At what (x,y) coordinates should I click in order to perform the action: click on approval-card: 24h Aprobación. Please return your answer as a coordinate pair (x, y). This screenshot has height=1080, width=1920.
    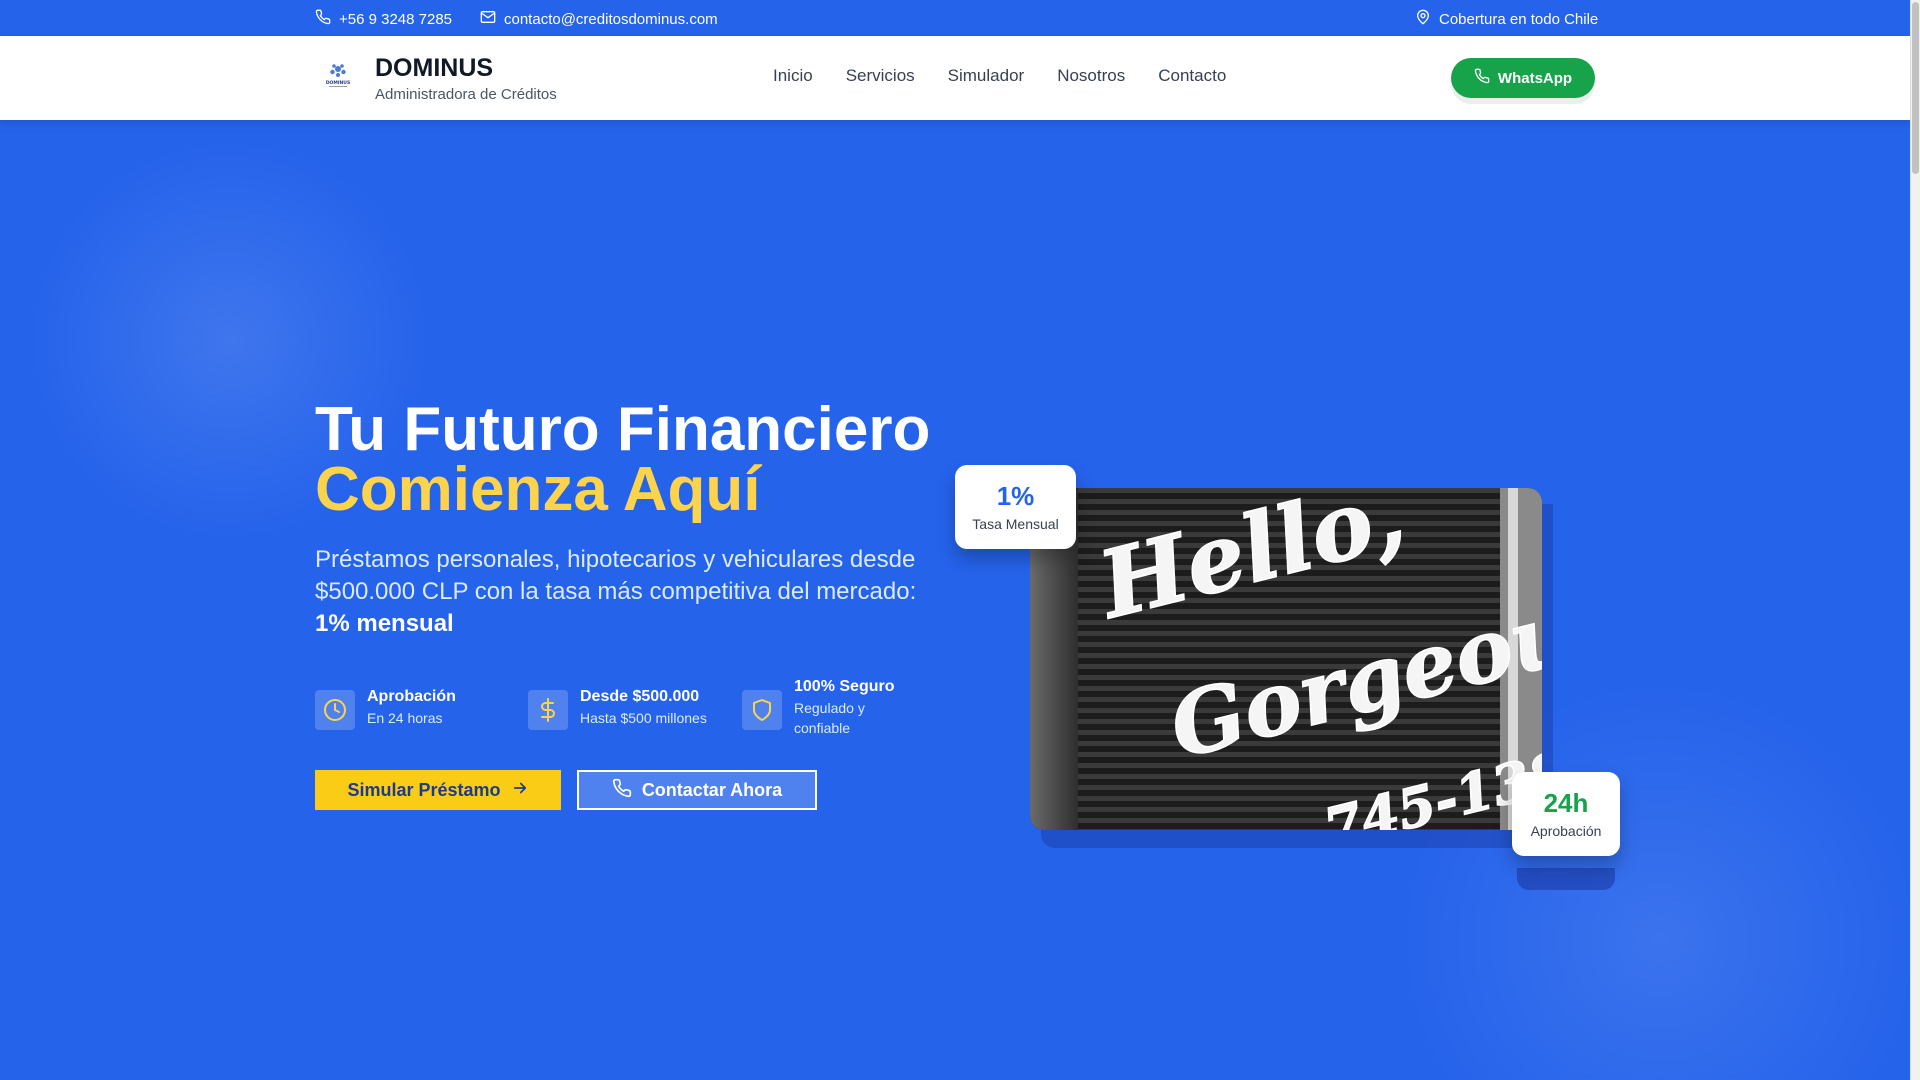
    Looking at the image, I should click on (1566, 814).